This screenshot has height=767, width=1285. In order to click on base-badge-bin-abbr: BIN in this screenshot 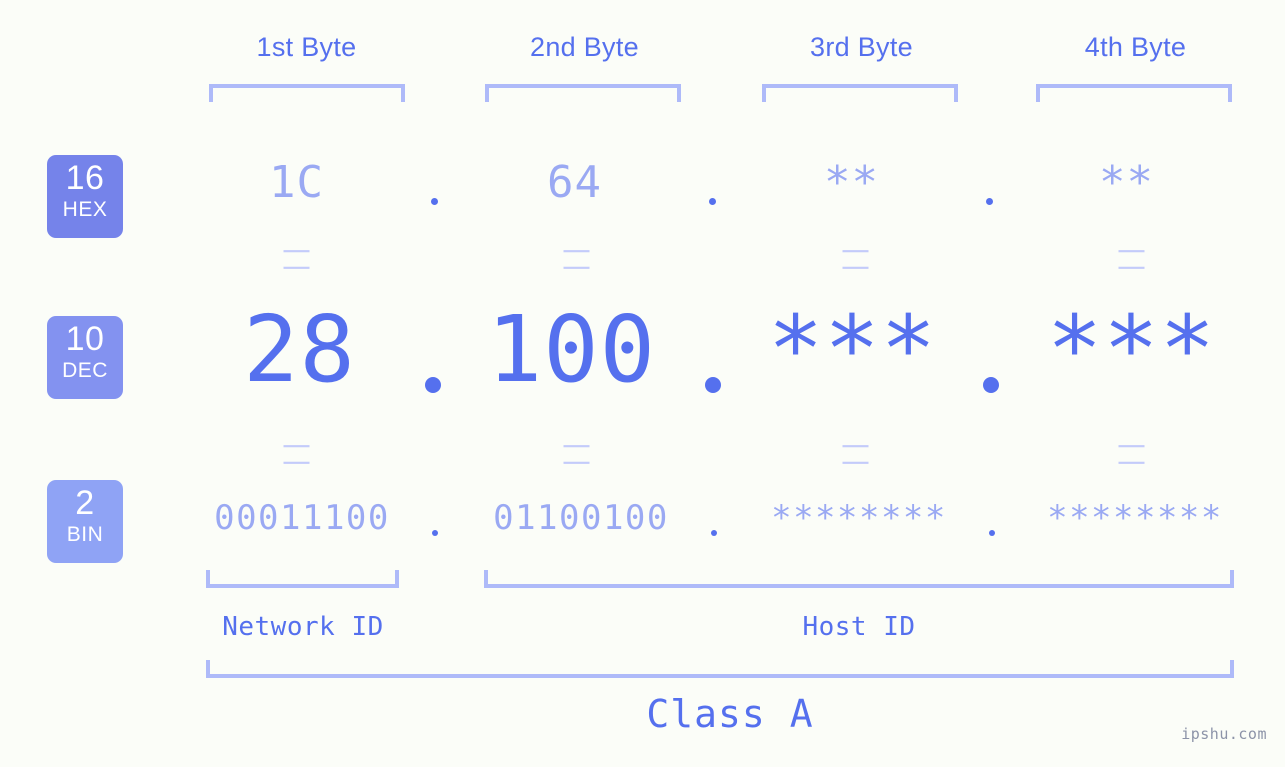, I will do `click(85, 534)`.